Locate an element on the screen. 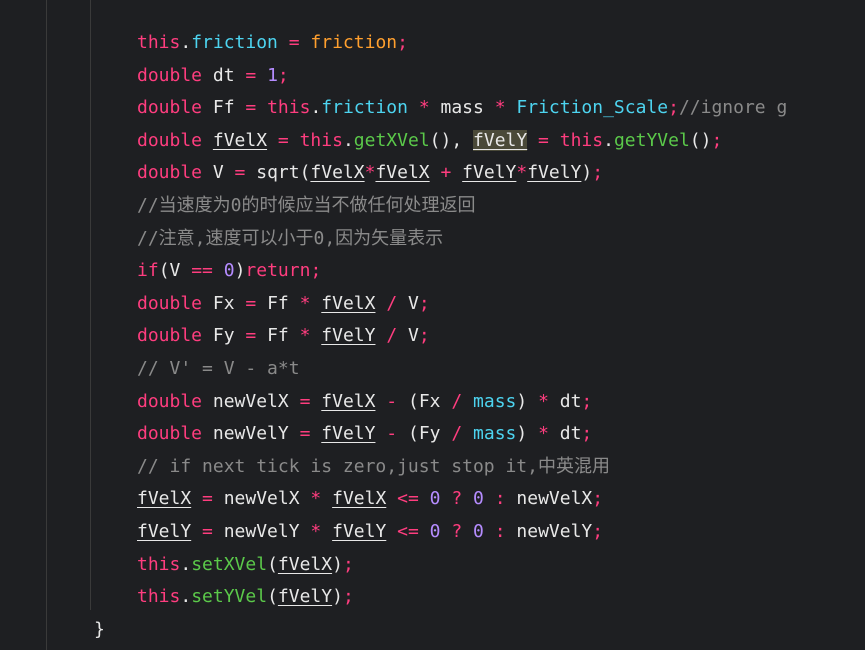  code-line-6: //当速度为0的时候应当不做任何处理返回 is located at coordinates (432, 206).